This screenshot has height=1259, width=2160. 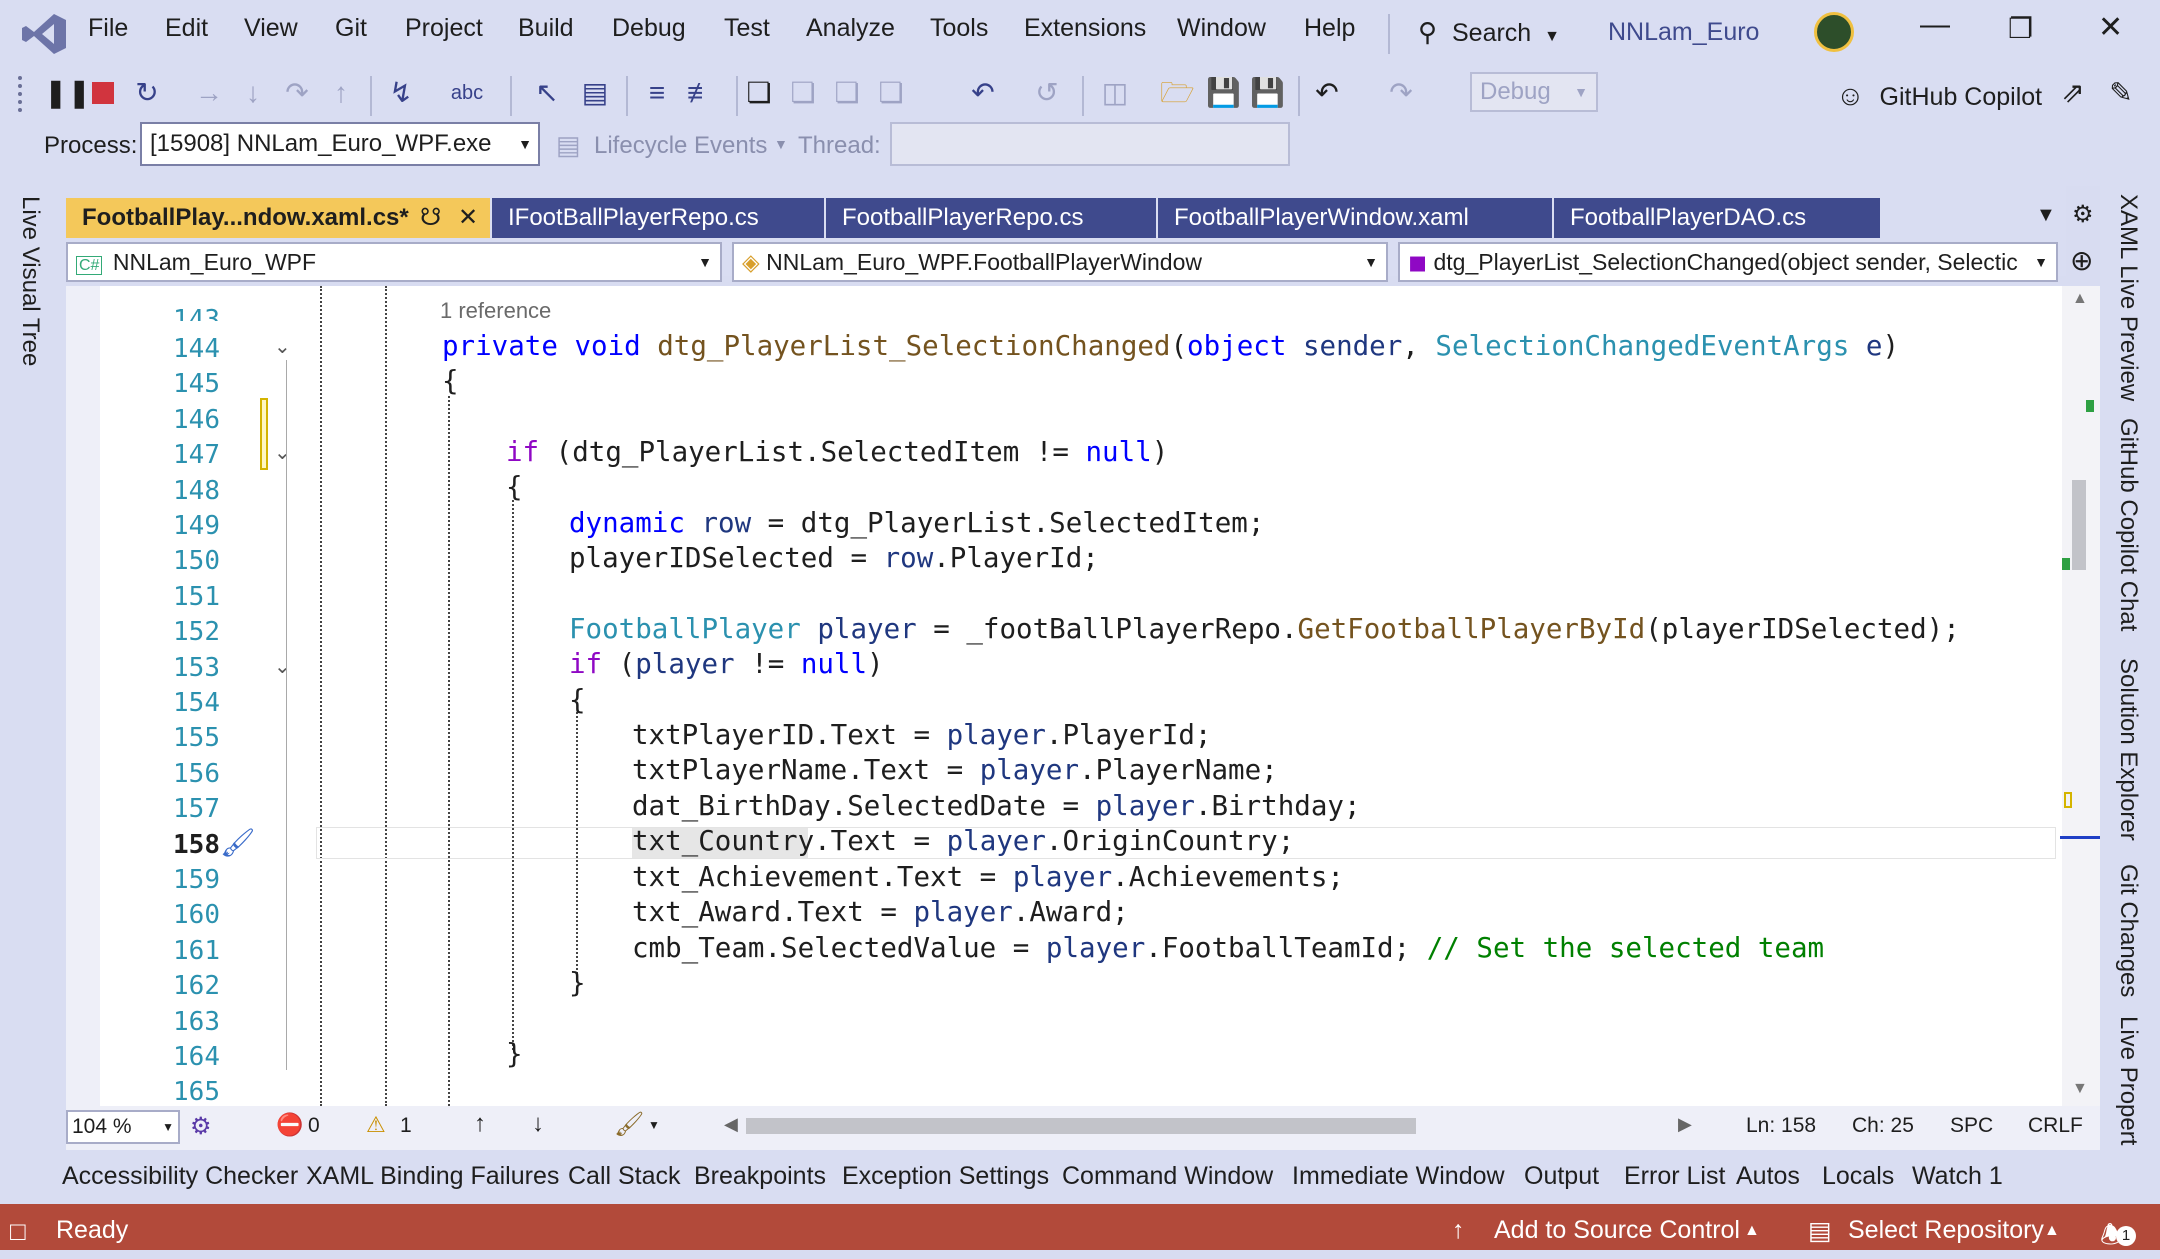 I want to click on tab-ifootballplayerrepo: IFootBallPlayerRepo.cs, so click(x=658, y=218).